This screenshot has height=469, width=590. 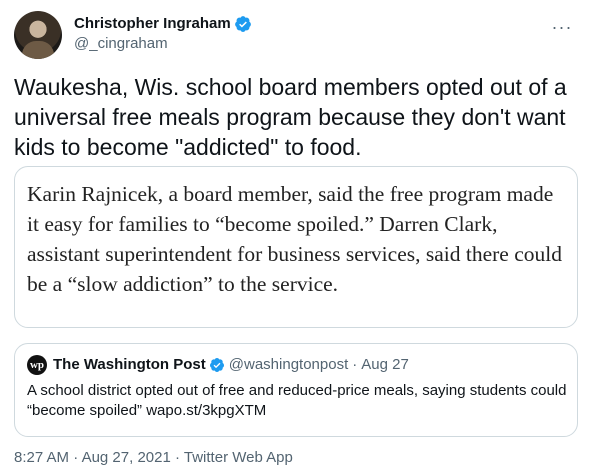 What do you see at coordinates (129, 364) in the screenshot?
I see `quoted-author-name: The Washington Post` at bounding box center [129, 364].